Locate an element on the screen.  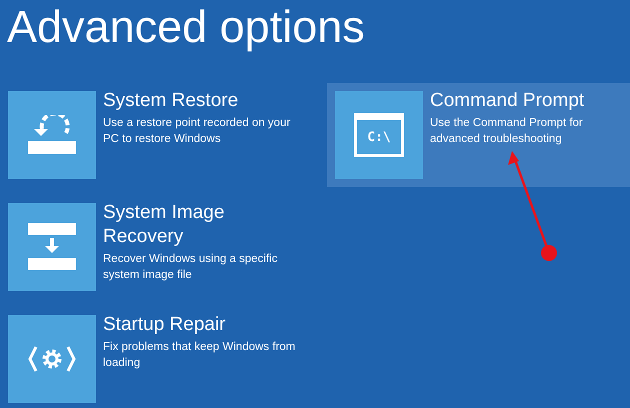
option-title: Command Prompt is located at coordinates (507, 101).